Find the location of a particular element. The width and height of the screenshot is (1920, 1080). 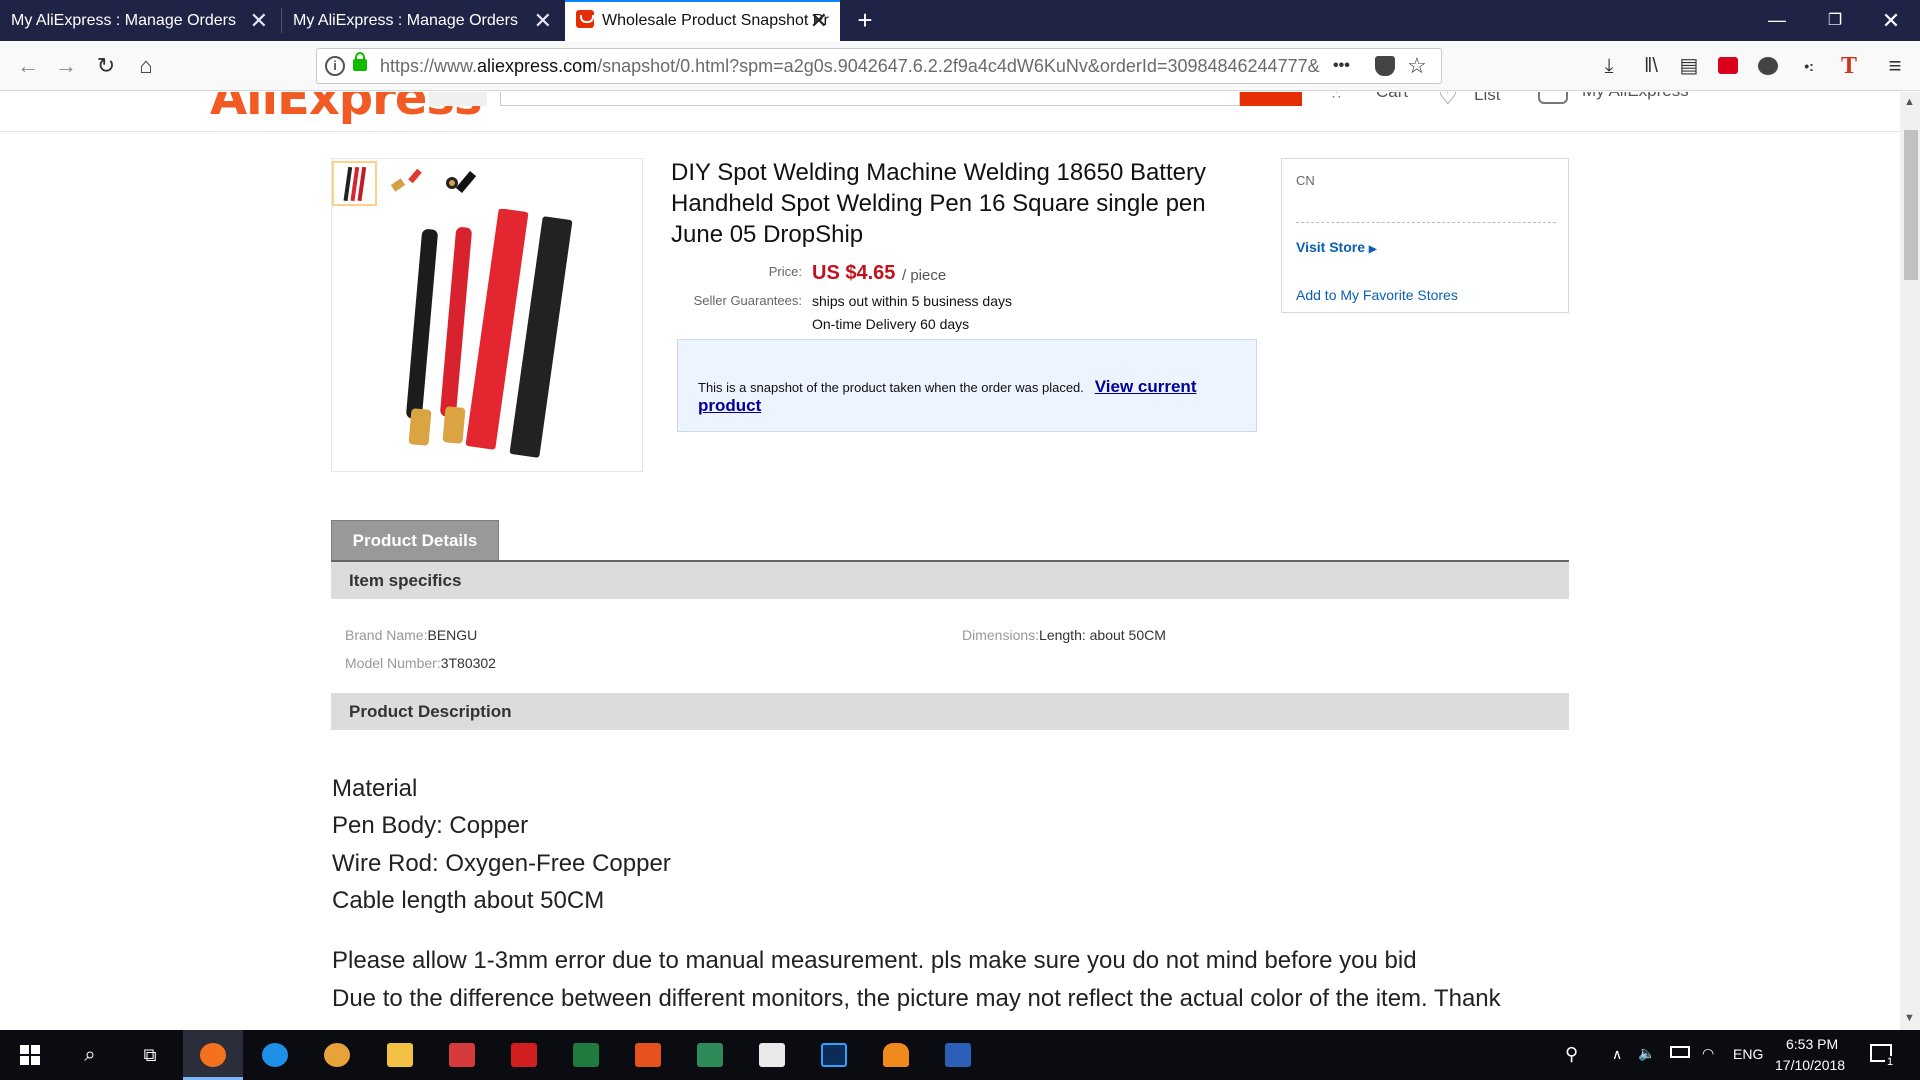

chrome-taskbar-icon is located at coordinates (337, 1055).